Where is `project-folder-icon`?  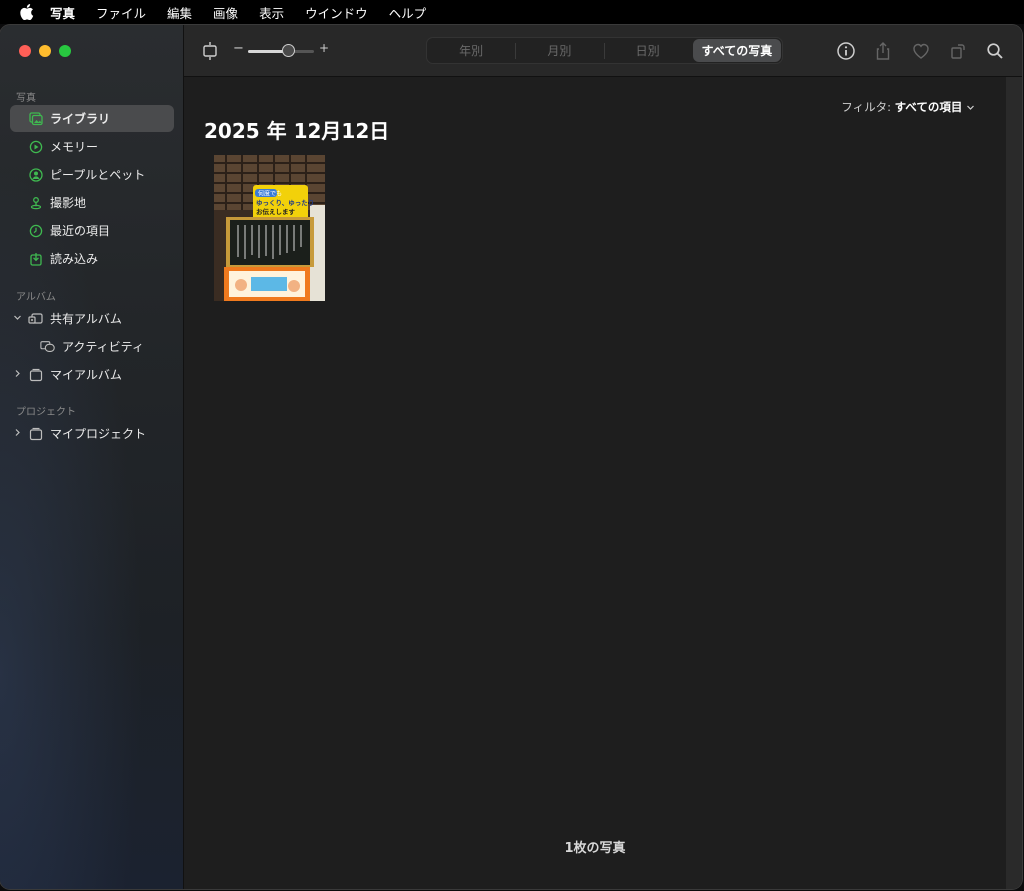 project-folder-icon is located at coordinates (36, 434).